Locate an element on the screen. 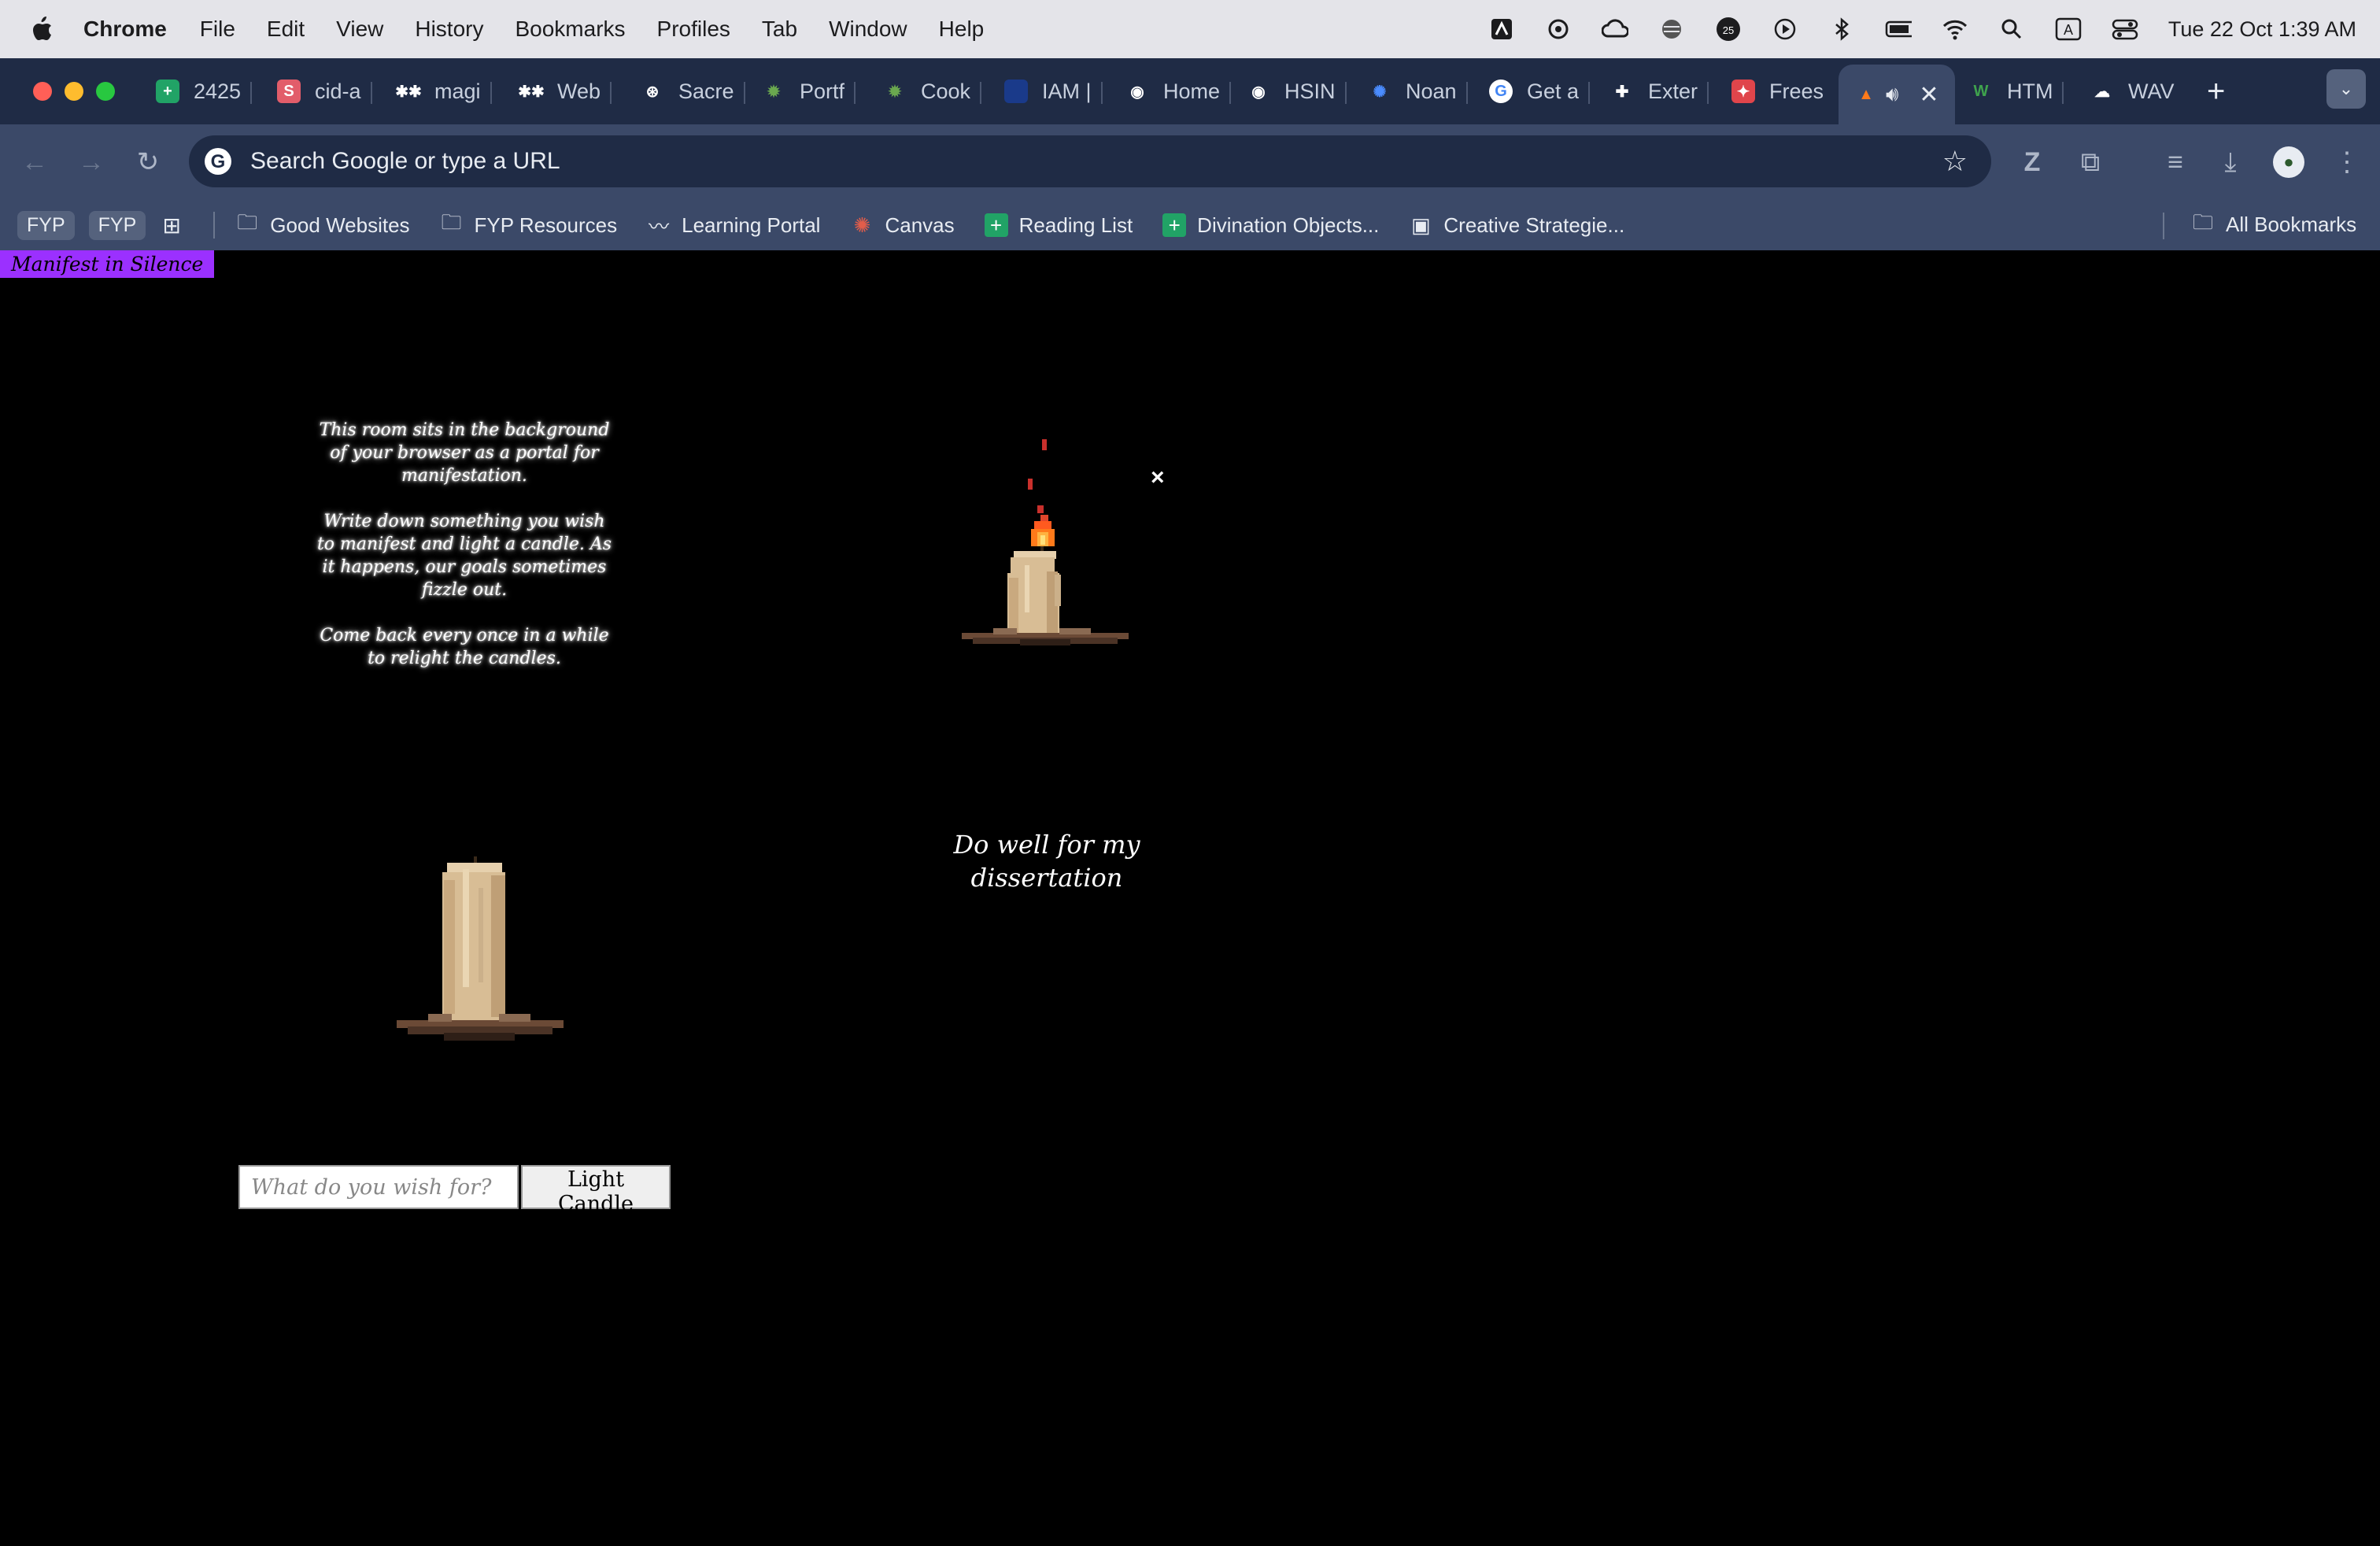  tab-label: Home is located at coordinates (1192, 91).